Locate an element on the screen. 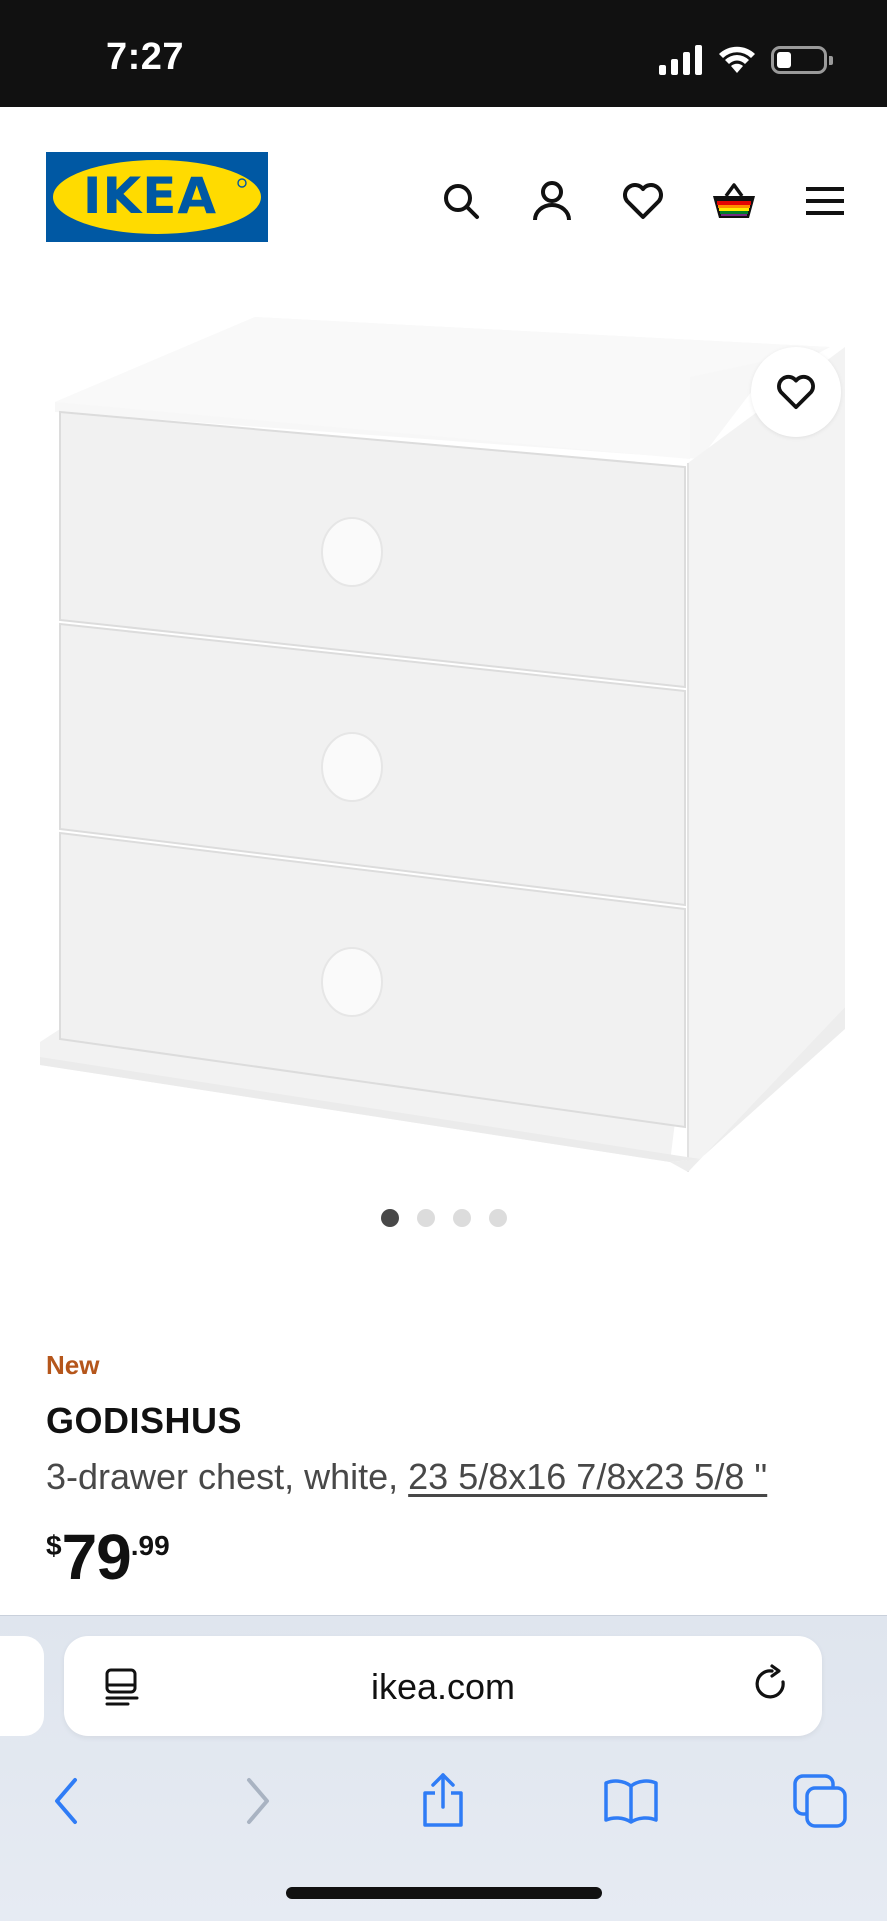  site-header: IKEA is located at coordinates (443, 197).